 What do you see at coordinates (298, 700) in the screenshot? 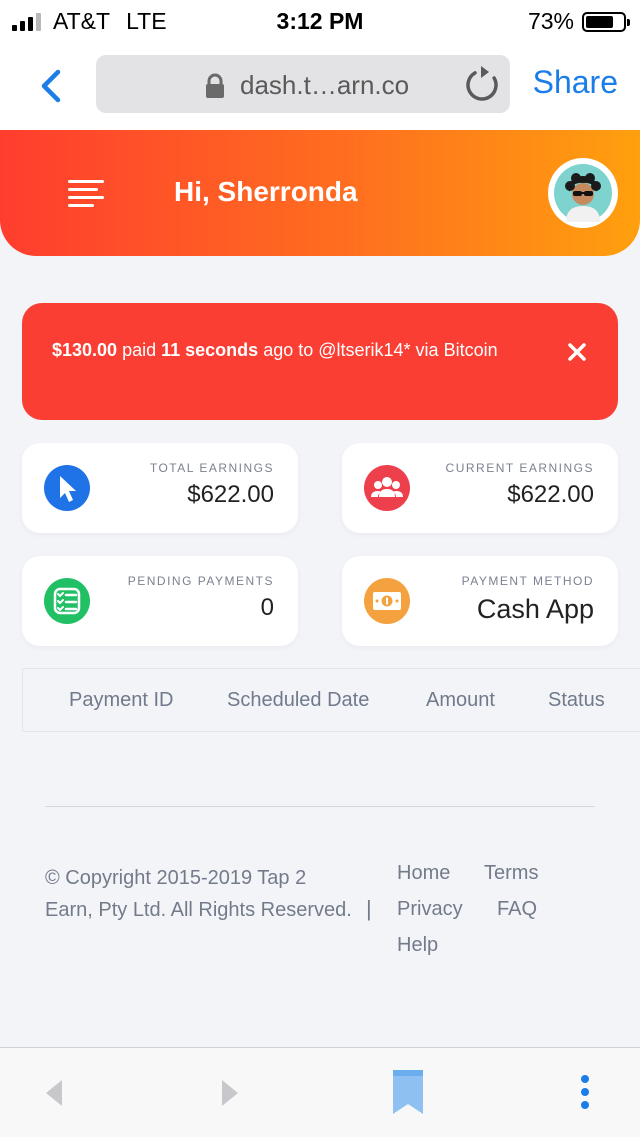
I see `column-scheduled-date: Scheduled Date` at bounding box center [298, 700].